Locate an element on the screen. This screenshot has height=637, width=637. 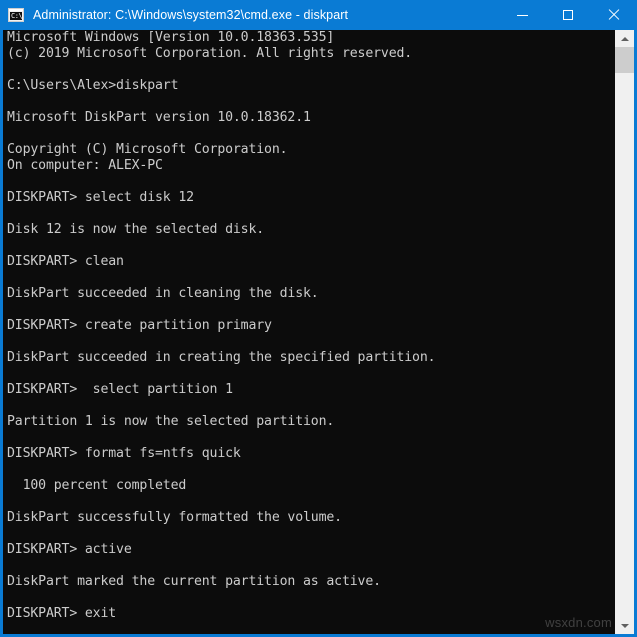
chevron-down-icon is located at coordinates (624, 625).